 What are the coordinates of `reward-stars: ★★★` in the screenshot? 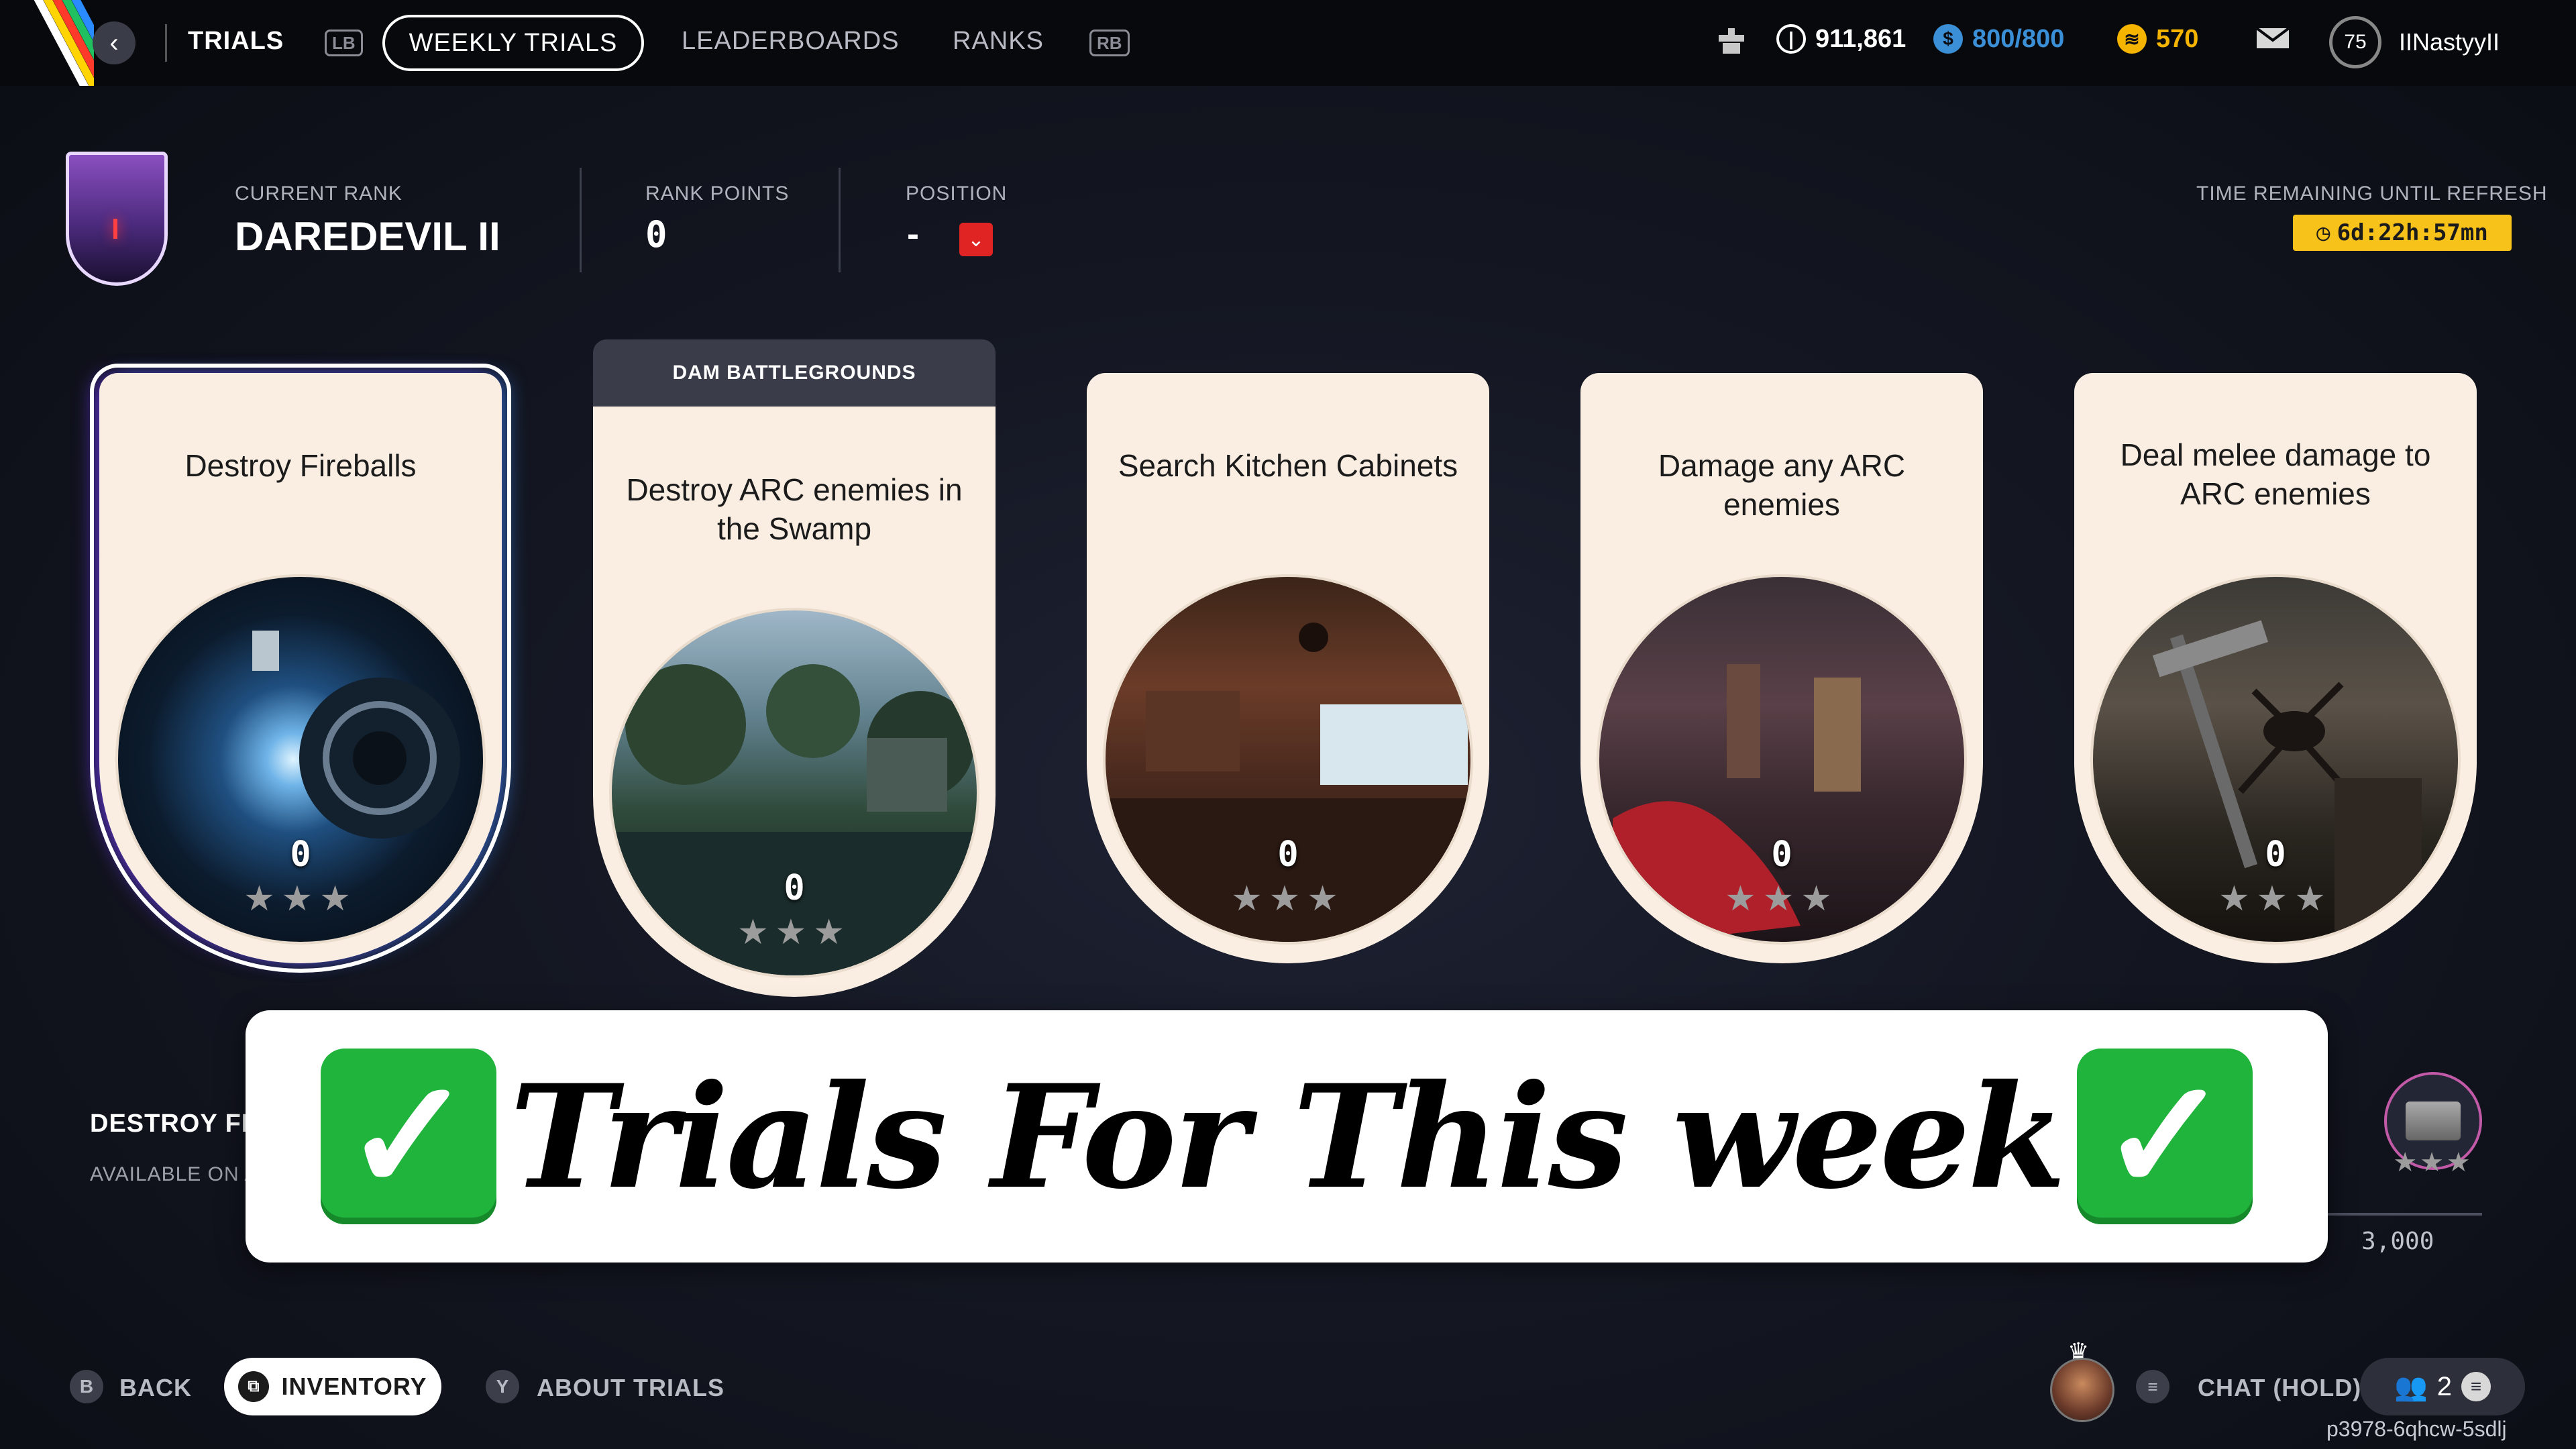 It's located at (2433, 1162).